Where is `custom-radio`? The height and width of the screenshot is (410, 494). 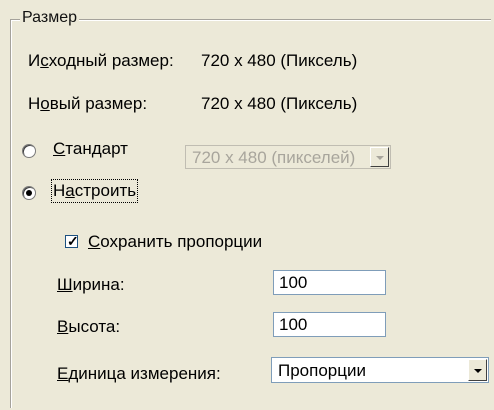
custom-radio is located at coordinates (29, 193).